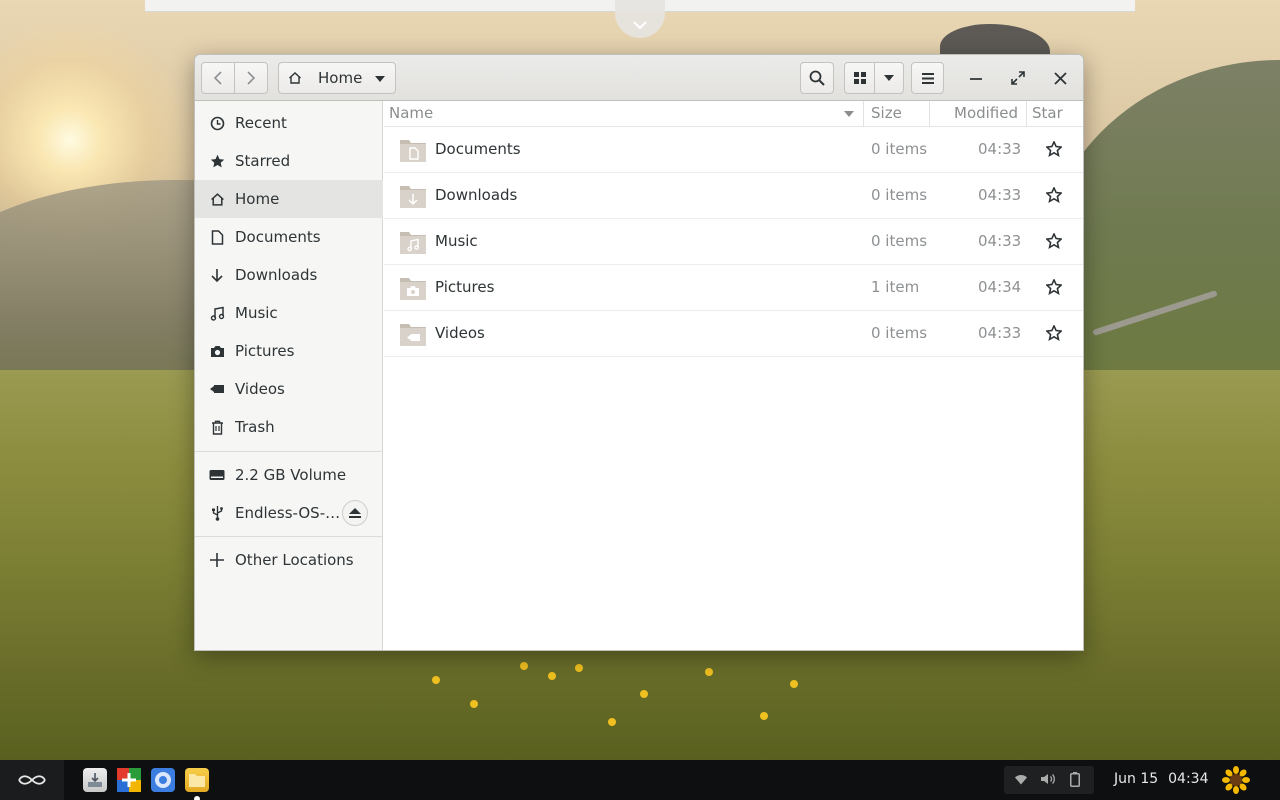  What do you see at coordinates (217, 427) in the screenshot?
I see `trash-icon` at bounding box center [217, 427].